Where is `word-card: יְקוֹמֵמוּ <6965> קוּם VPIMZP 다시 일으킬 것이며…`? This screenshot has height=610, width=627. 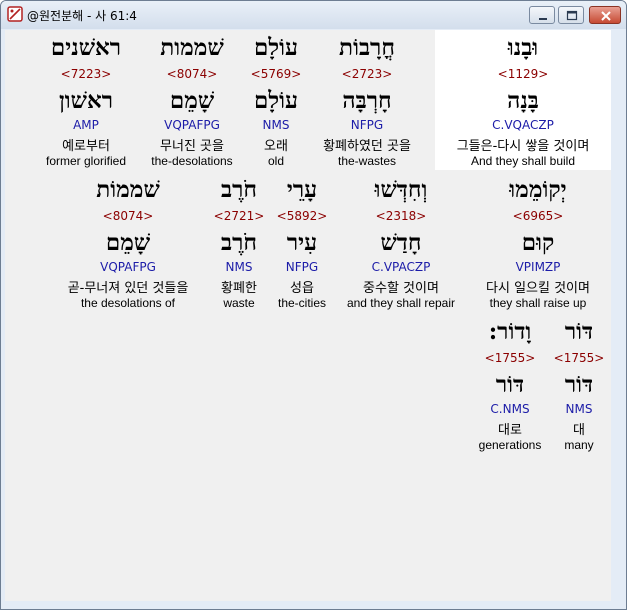 word-card: יְקוֹמֵמוּ <6965> קוּם VPIMZP 다시 일으킬 것이며… is located at coordinates (538, 242).